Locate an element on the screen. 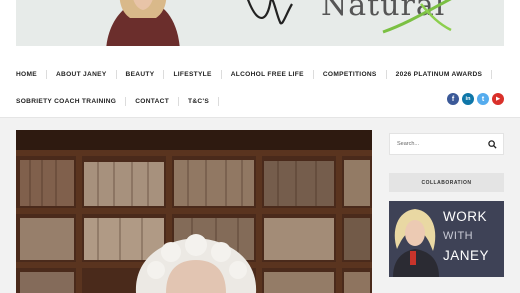 The image size is (520, 293). search-icon is located at coordinates (492, 144).